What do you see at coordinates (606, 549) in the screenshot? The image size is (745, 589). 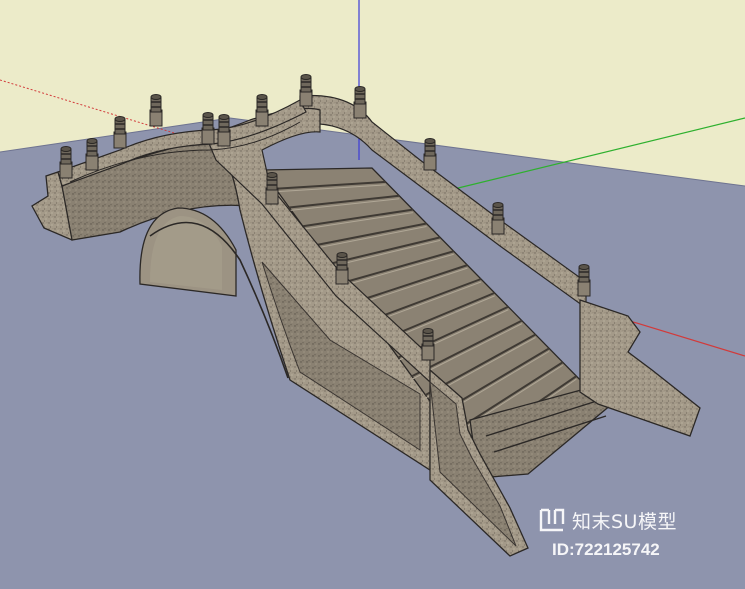 I see `watermark-id: ID:722125742` at bounding box center [606, 549].